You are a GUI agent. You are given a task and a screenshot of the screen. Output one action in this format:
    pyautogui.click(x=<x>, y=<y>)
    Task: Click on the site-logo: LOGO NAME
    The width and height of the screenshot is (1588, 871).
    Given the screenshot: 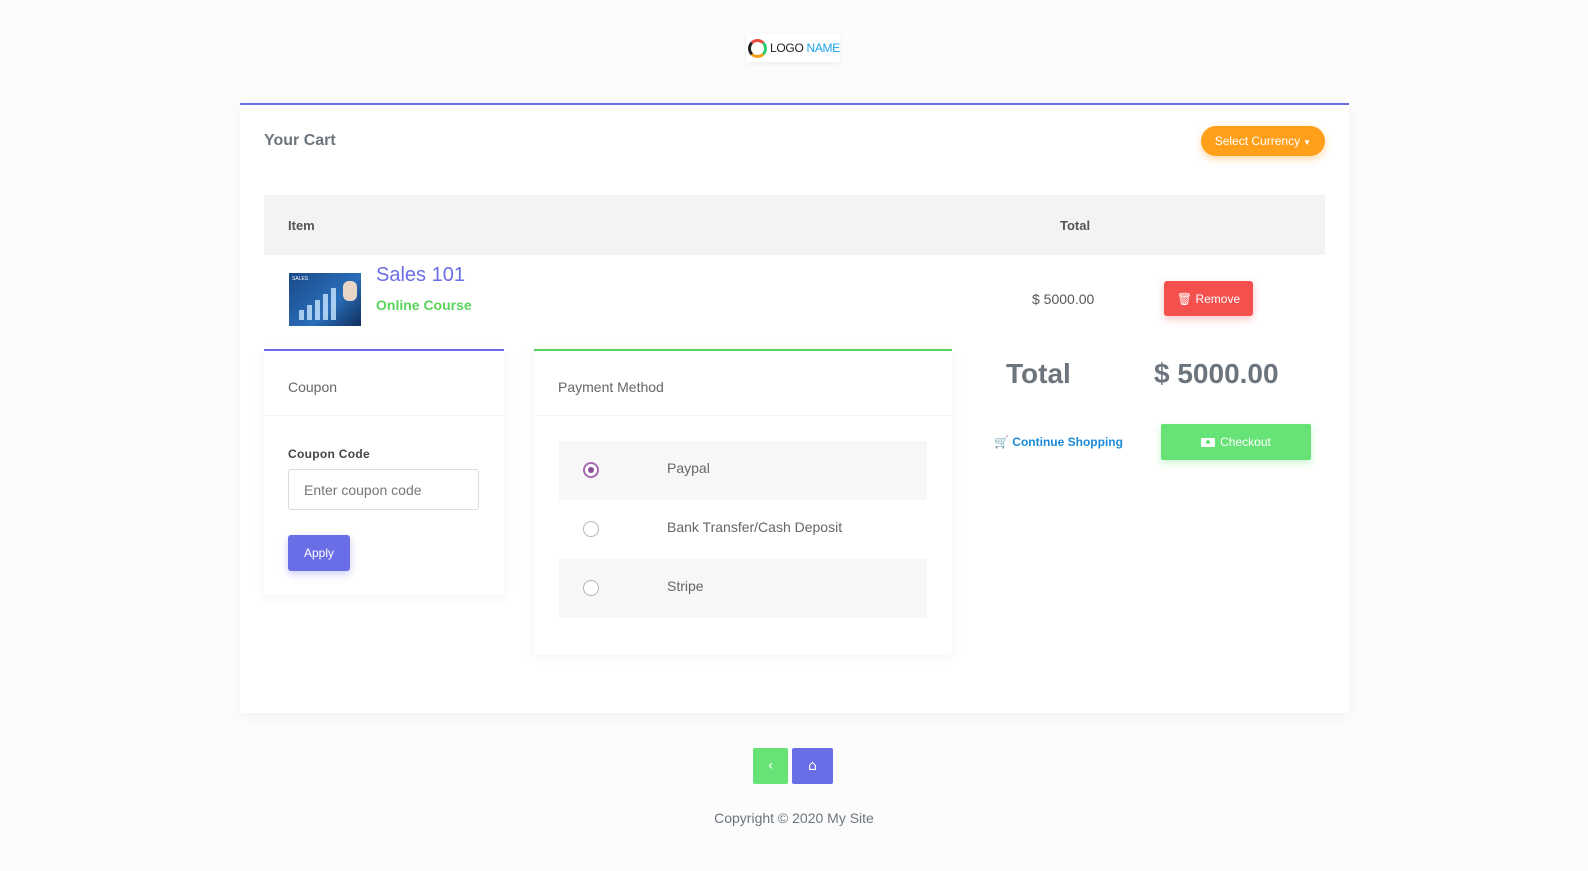 What is the action you would take?
    pyautogui.click(x=793, y=48)
    